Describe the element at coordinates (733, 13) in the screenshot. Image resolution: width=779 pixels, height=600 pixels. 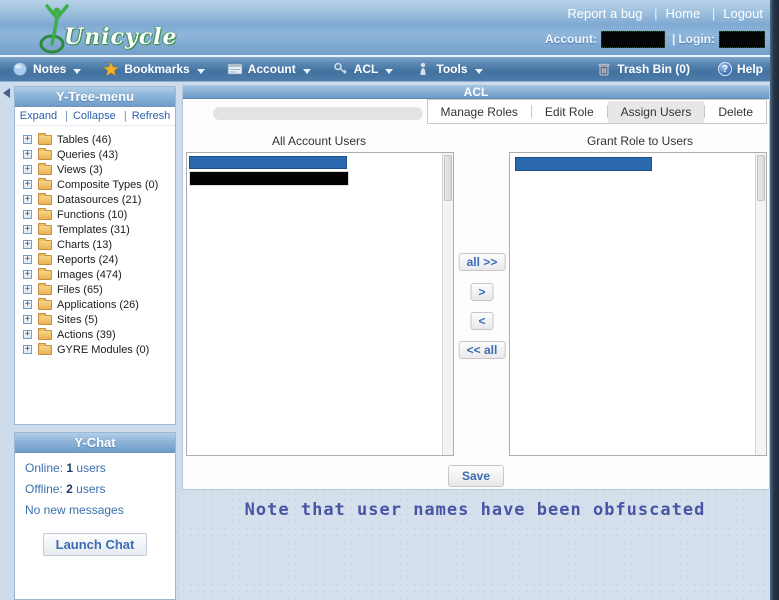
I see `logout-link: Logout` at that location.